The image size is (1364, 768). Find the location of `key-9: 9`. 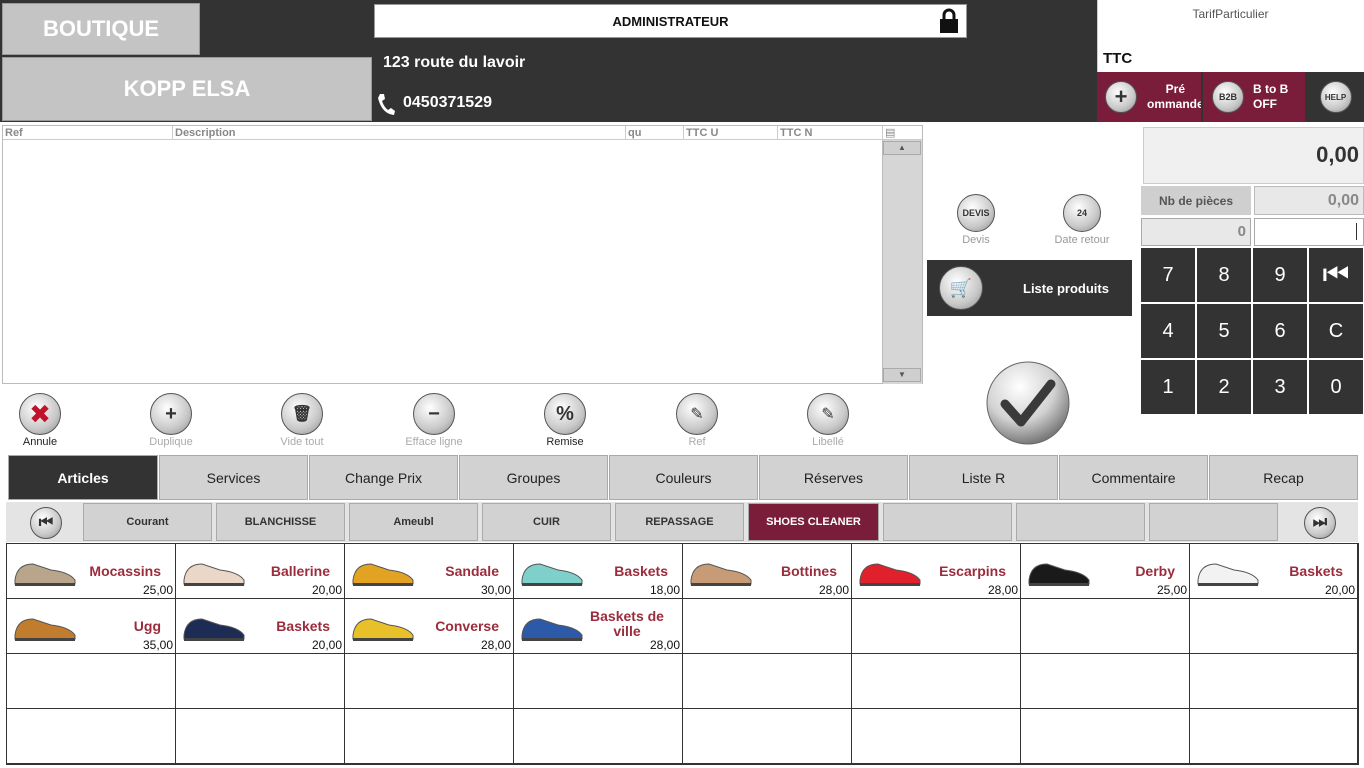

key-9: 9 is located at coordinates (1280, 275).